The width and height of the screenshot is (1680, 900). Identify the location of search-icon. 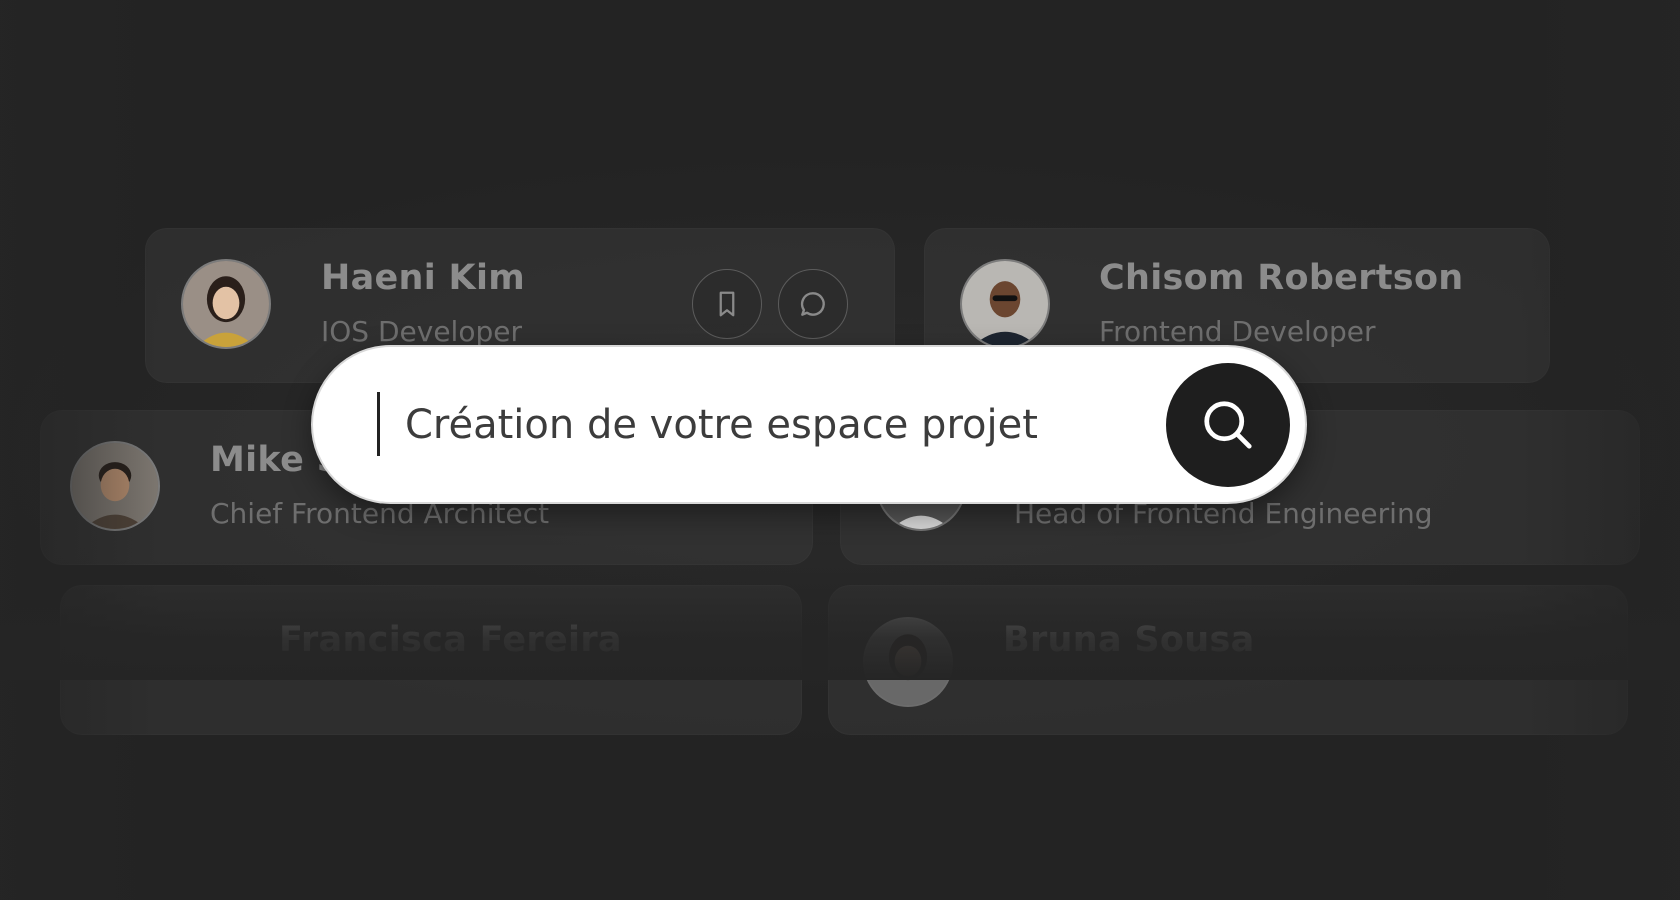
(1228, 425).